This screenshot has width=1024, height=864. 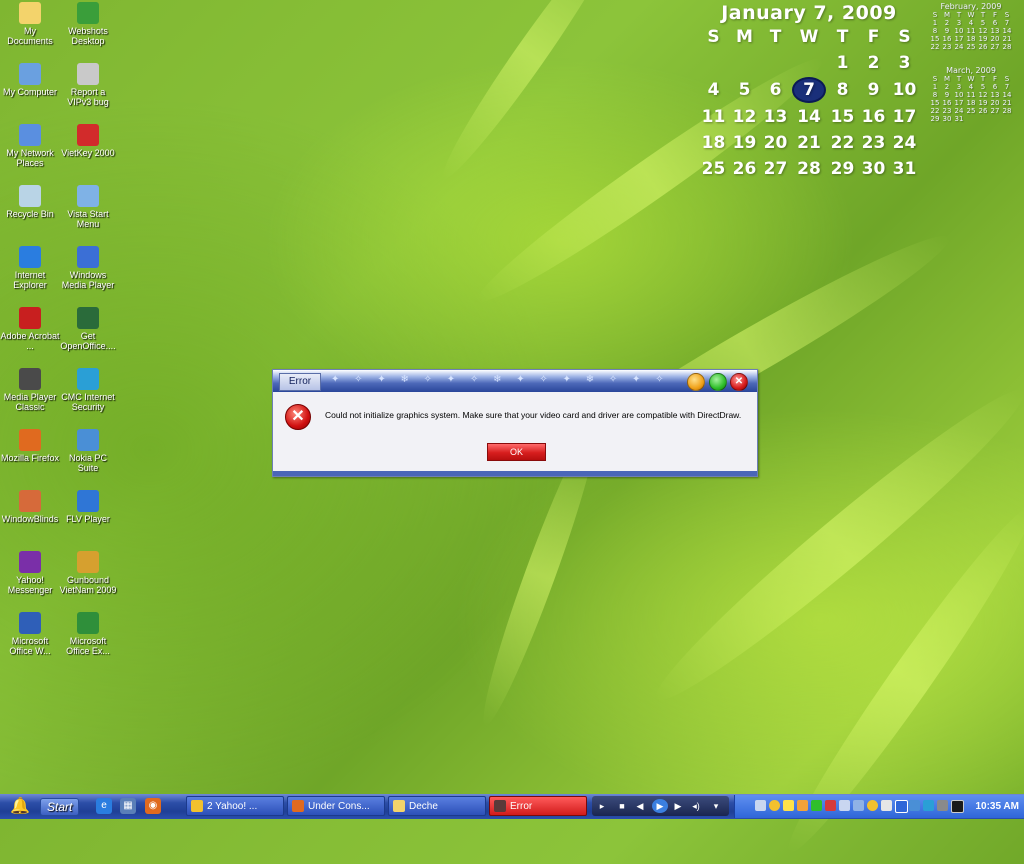 I want to click on folder-icon, so click(x=399, y=806).